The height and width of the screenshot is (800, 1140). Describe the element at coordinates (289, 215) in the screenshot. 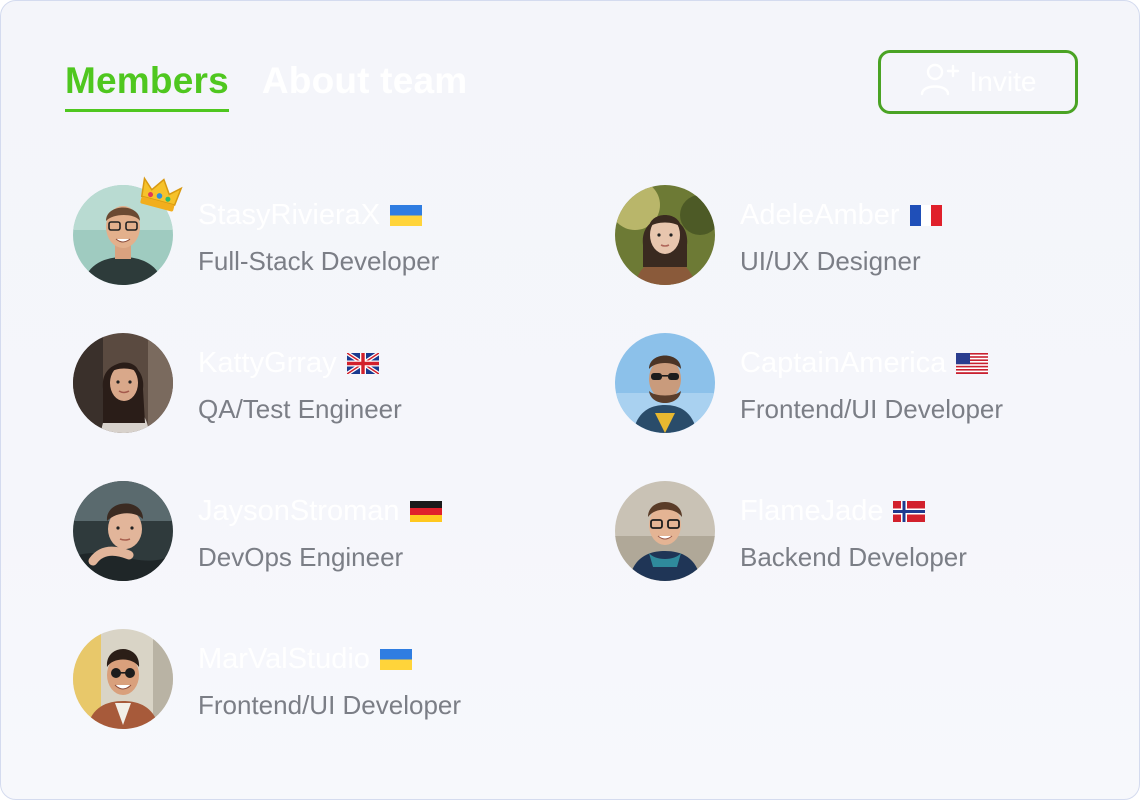

I see `member-name: StasyRivieraX` at that location.